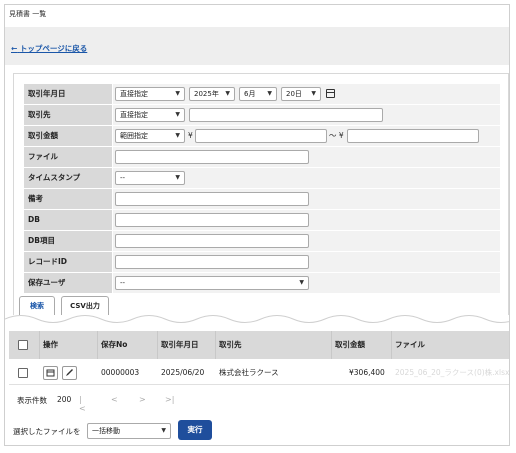  What do you see at coordinates (68, 283) in the screenshot?
I see `form-label: 保存ユーザ` at bounding box center [68, 283].